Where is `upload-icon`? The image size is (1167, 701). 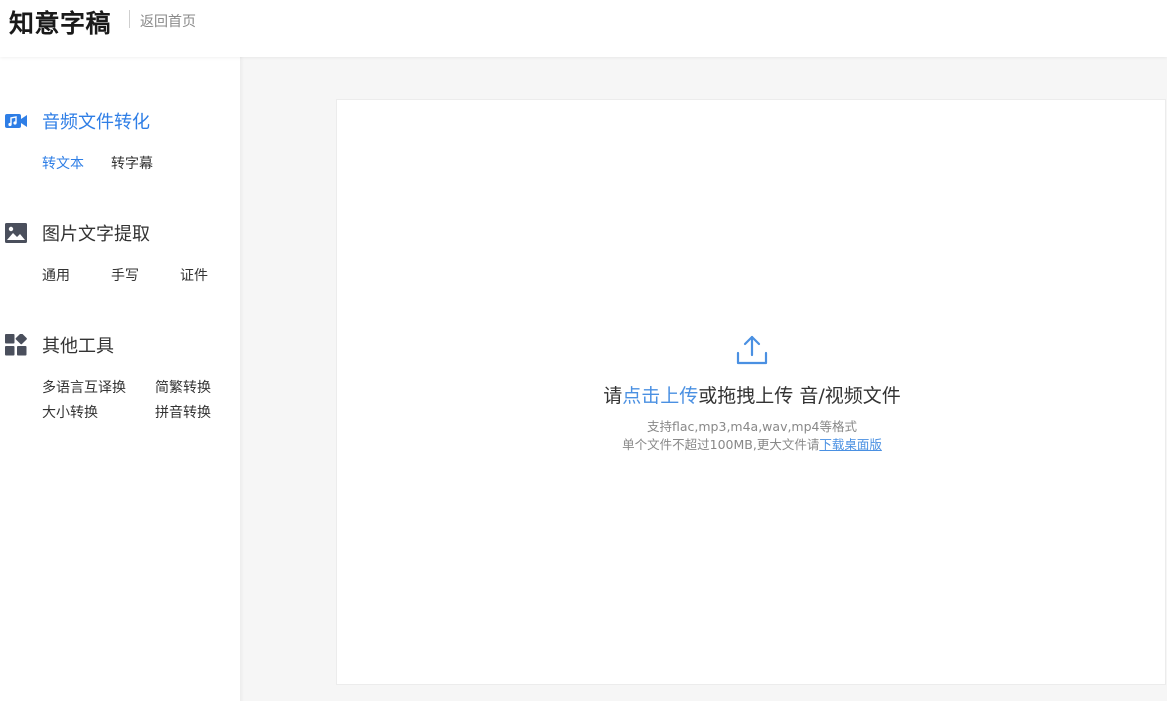
upload-icon is located at coordinates (752, 350).